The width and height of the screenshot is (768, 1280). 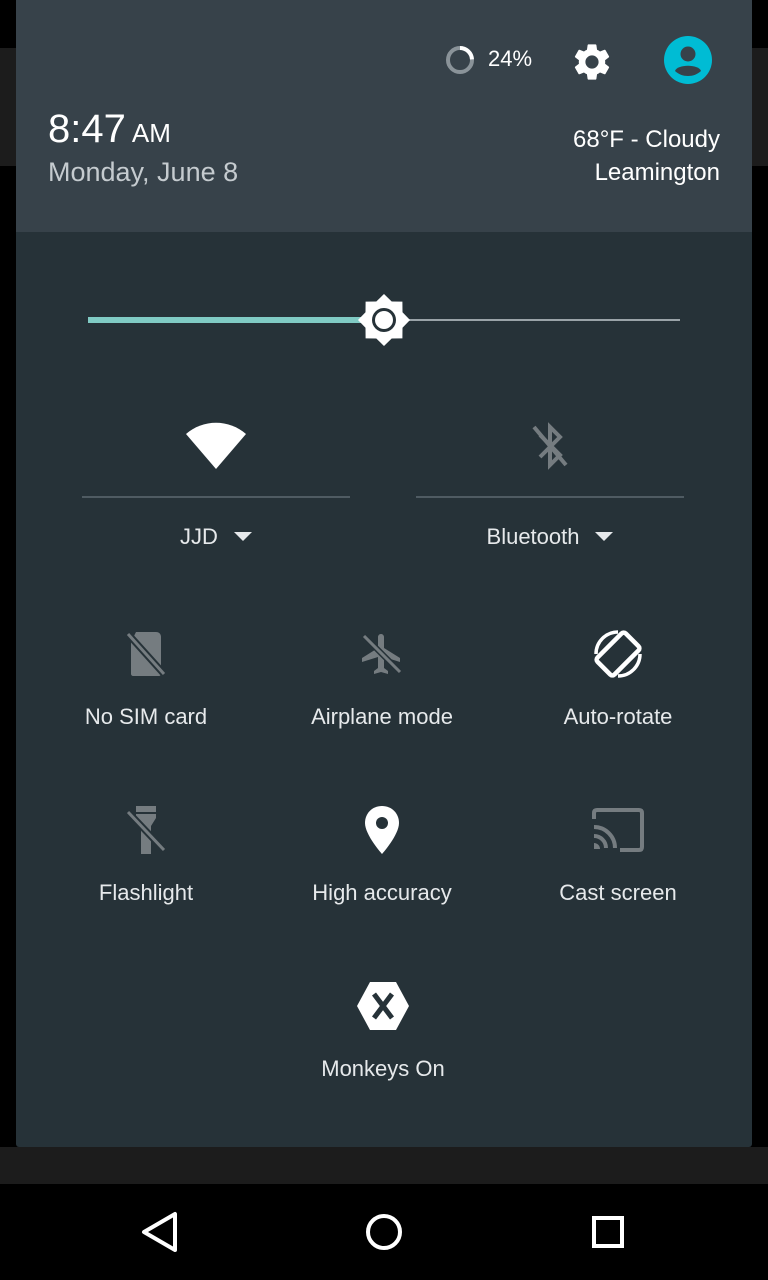 I want to click on tile-bluetooth: Bluetooth, so click(x=550, y=487).